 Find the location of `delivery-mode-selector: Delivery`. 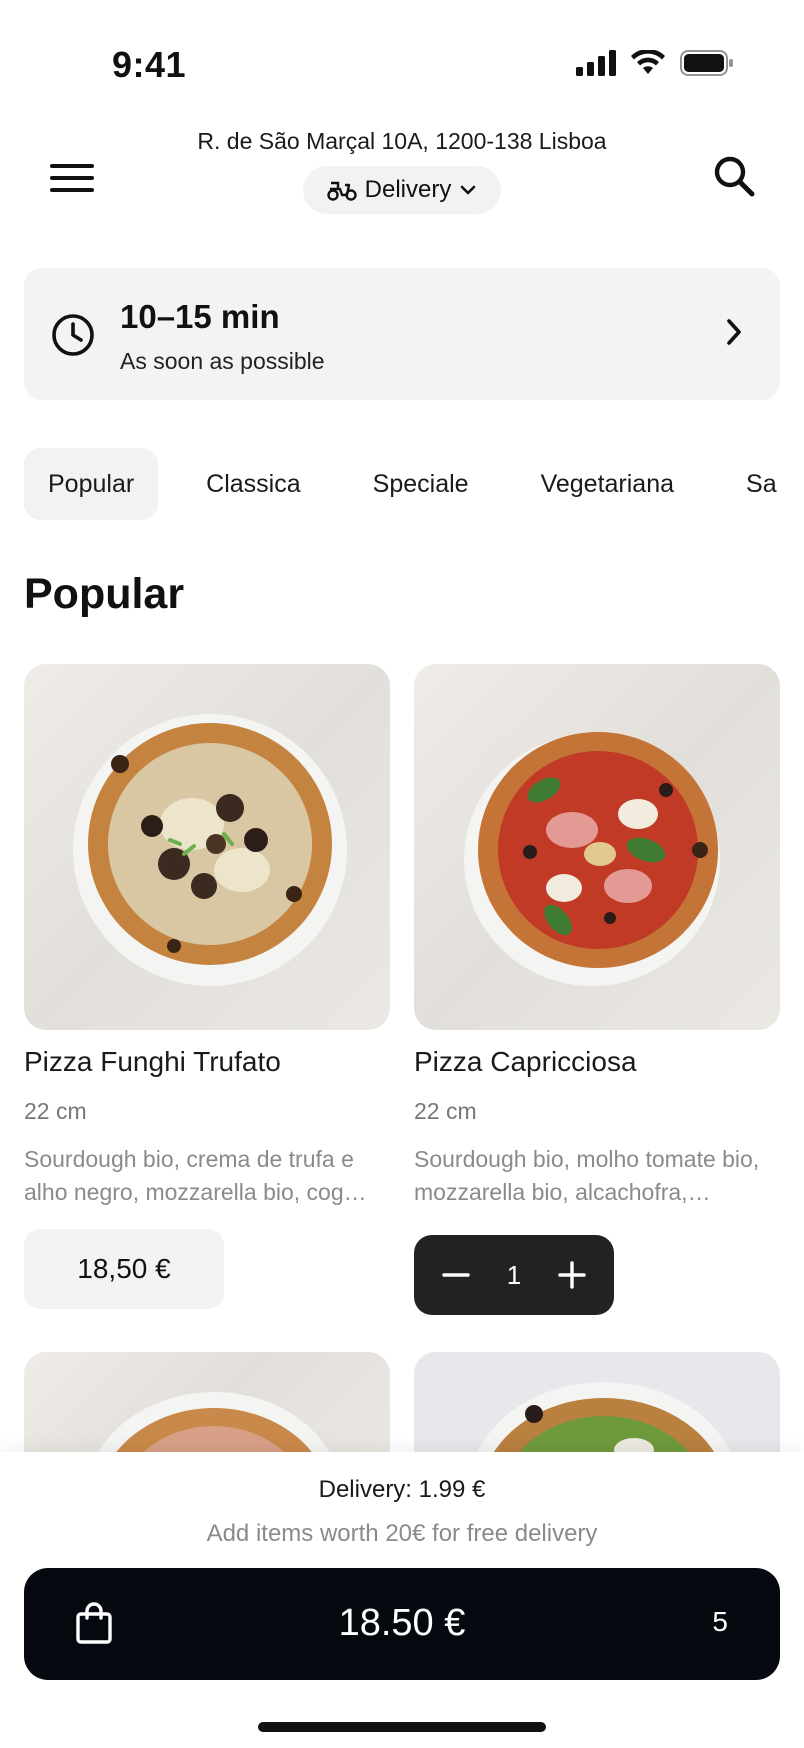

delivery-mode-selector: Delivery is located at coordinates (402, 190).